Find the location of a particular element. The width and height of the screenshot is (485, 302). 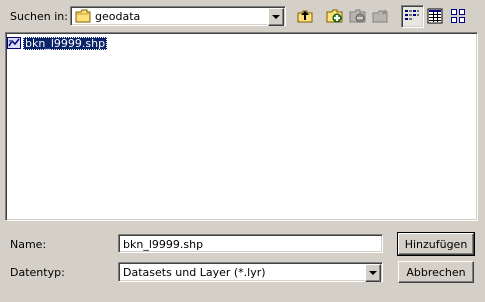

file-name: bkn_l9999.shp is located at coordinates (65, 43).